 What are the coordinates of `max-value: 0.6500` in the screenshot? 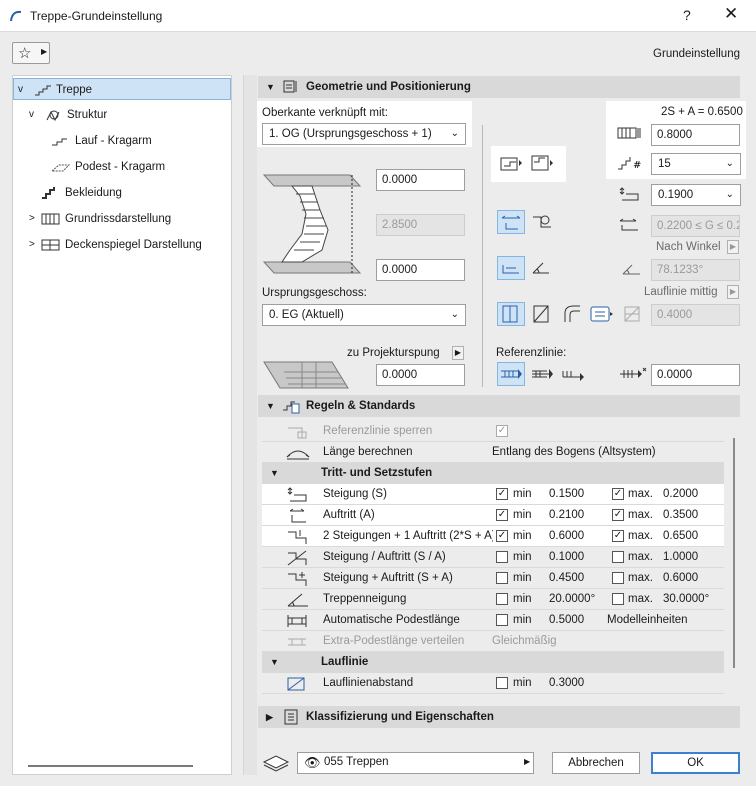 It's located at (680, 536).